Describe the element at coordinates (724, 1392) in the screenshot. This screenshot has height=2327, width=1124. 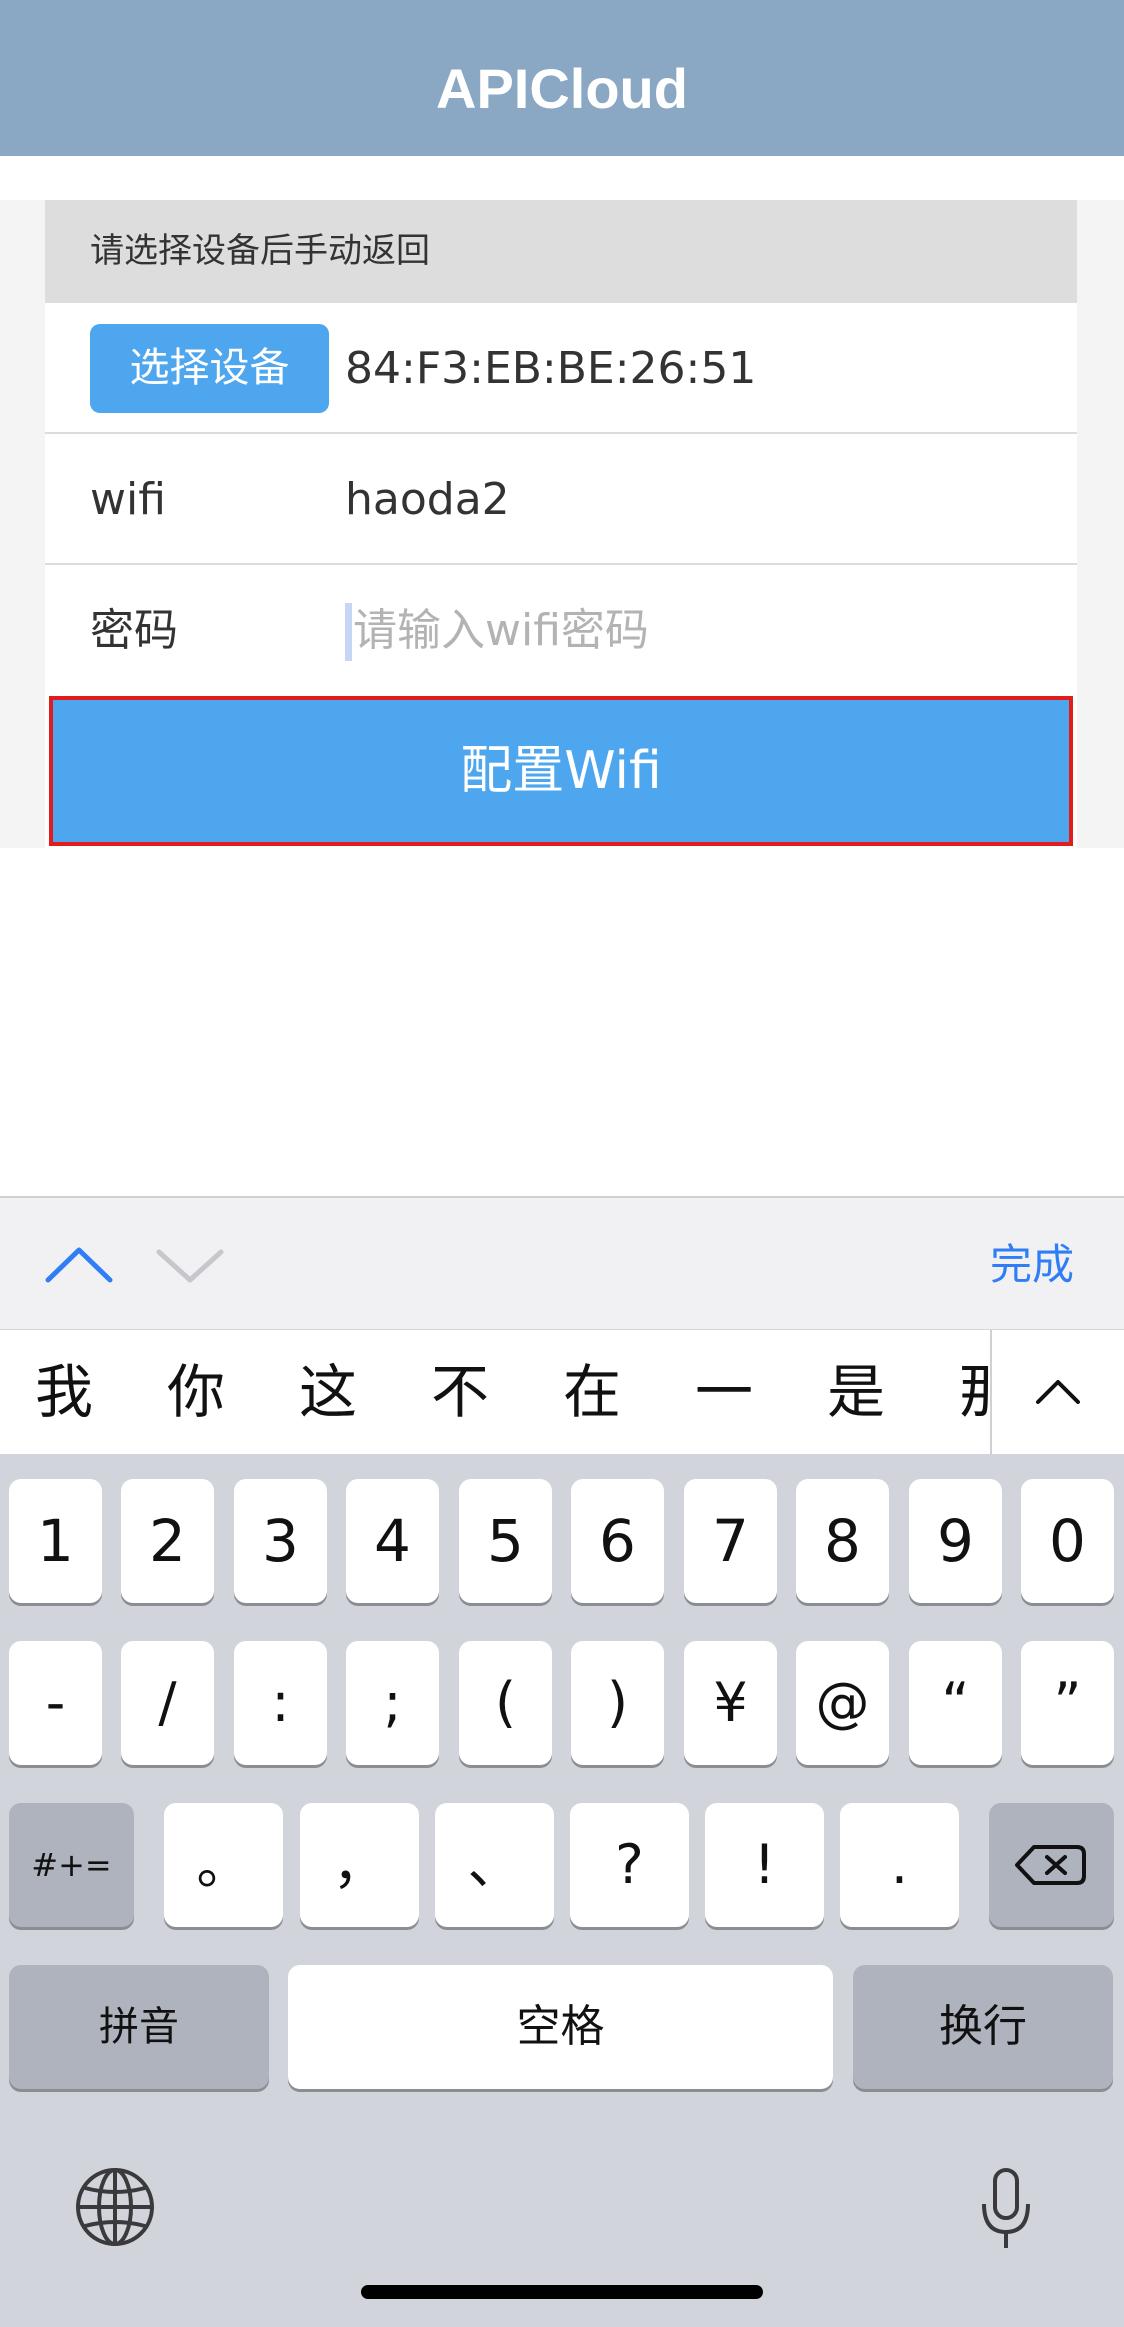
I see `candidate-word: 一` at that location.